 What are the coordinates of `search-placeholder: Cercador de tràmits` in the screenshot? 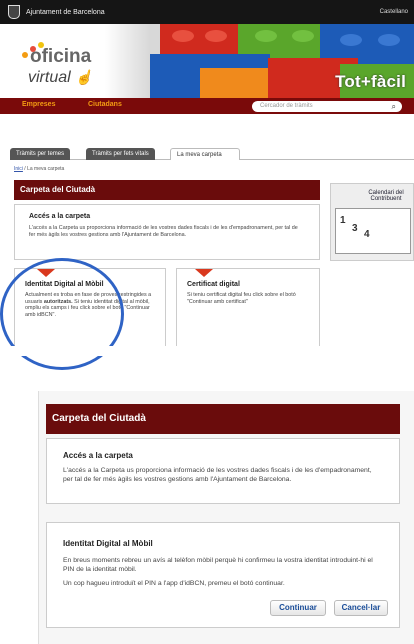 It's located at (286, 106).